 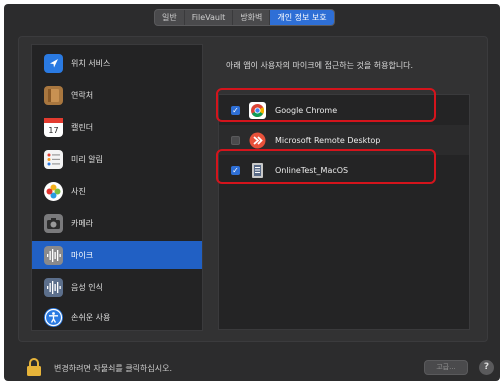 What do you see at coordinates (53, 223) in the screenshot?
I see `camera-icon` at bounding box center [53, 223].